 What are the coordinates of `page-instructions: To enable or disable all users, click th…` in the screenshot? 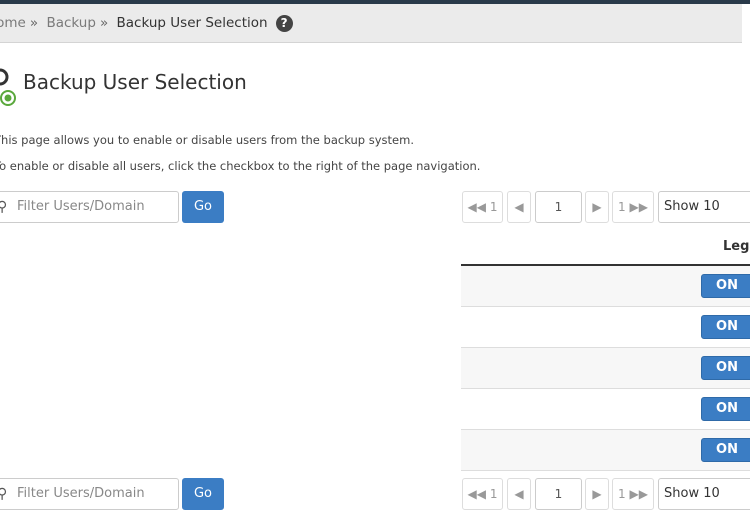 It's located at (240, 166).